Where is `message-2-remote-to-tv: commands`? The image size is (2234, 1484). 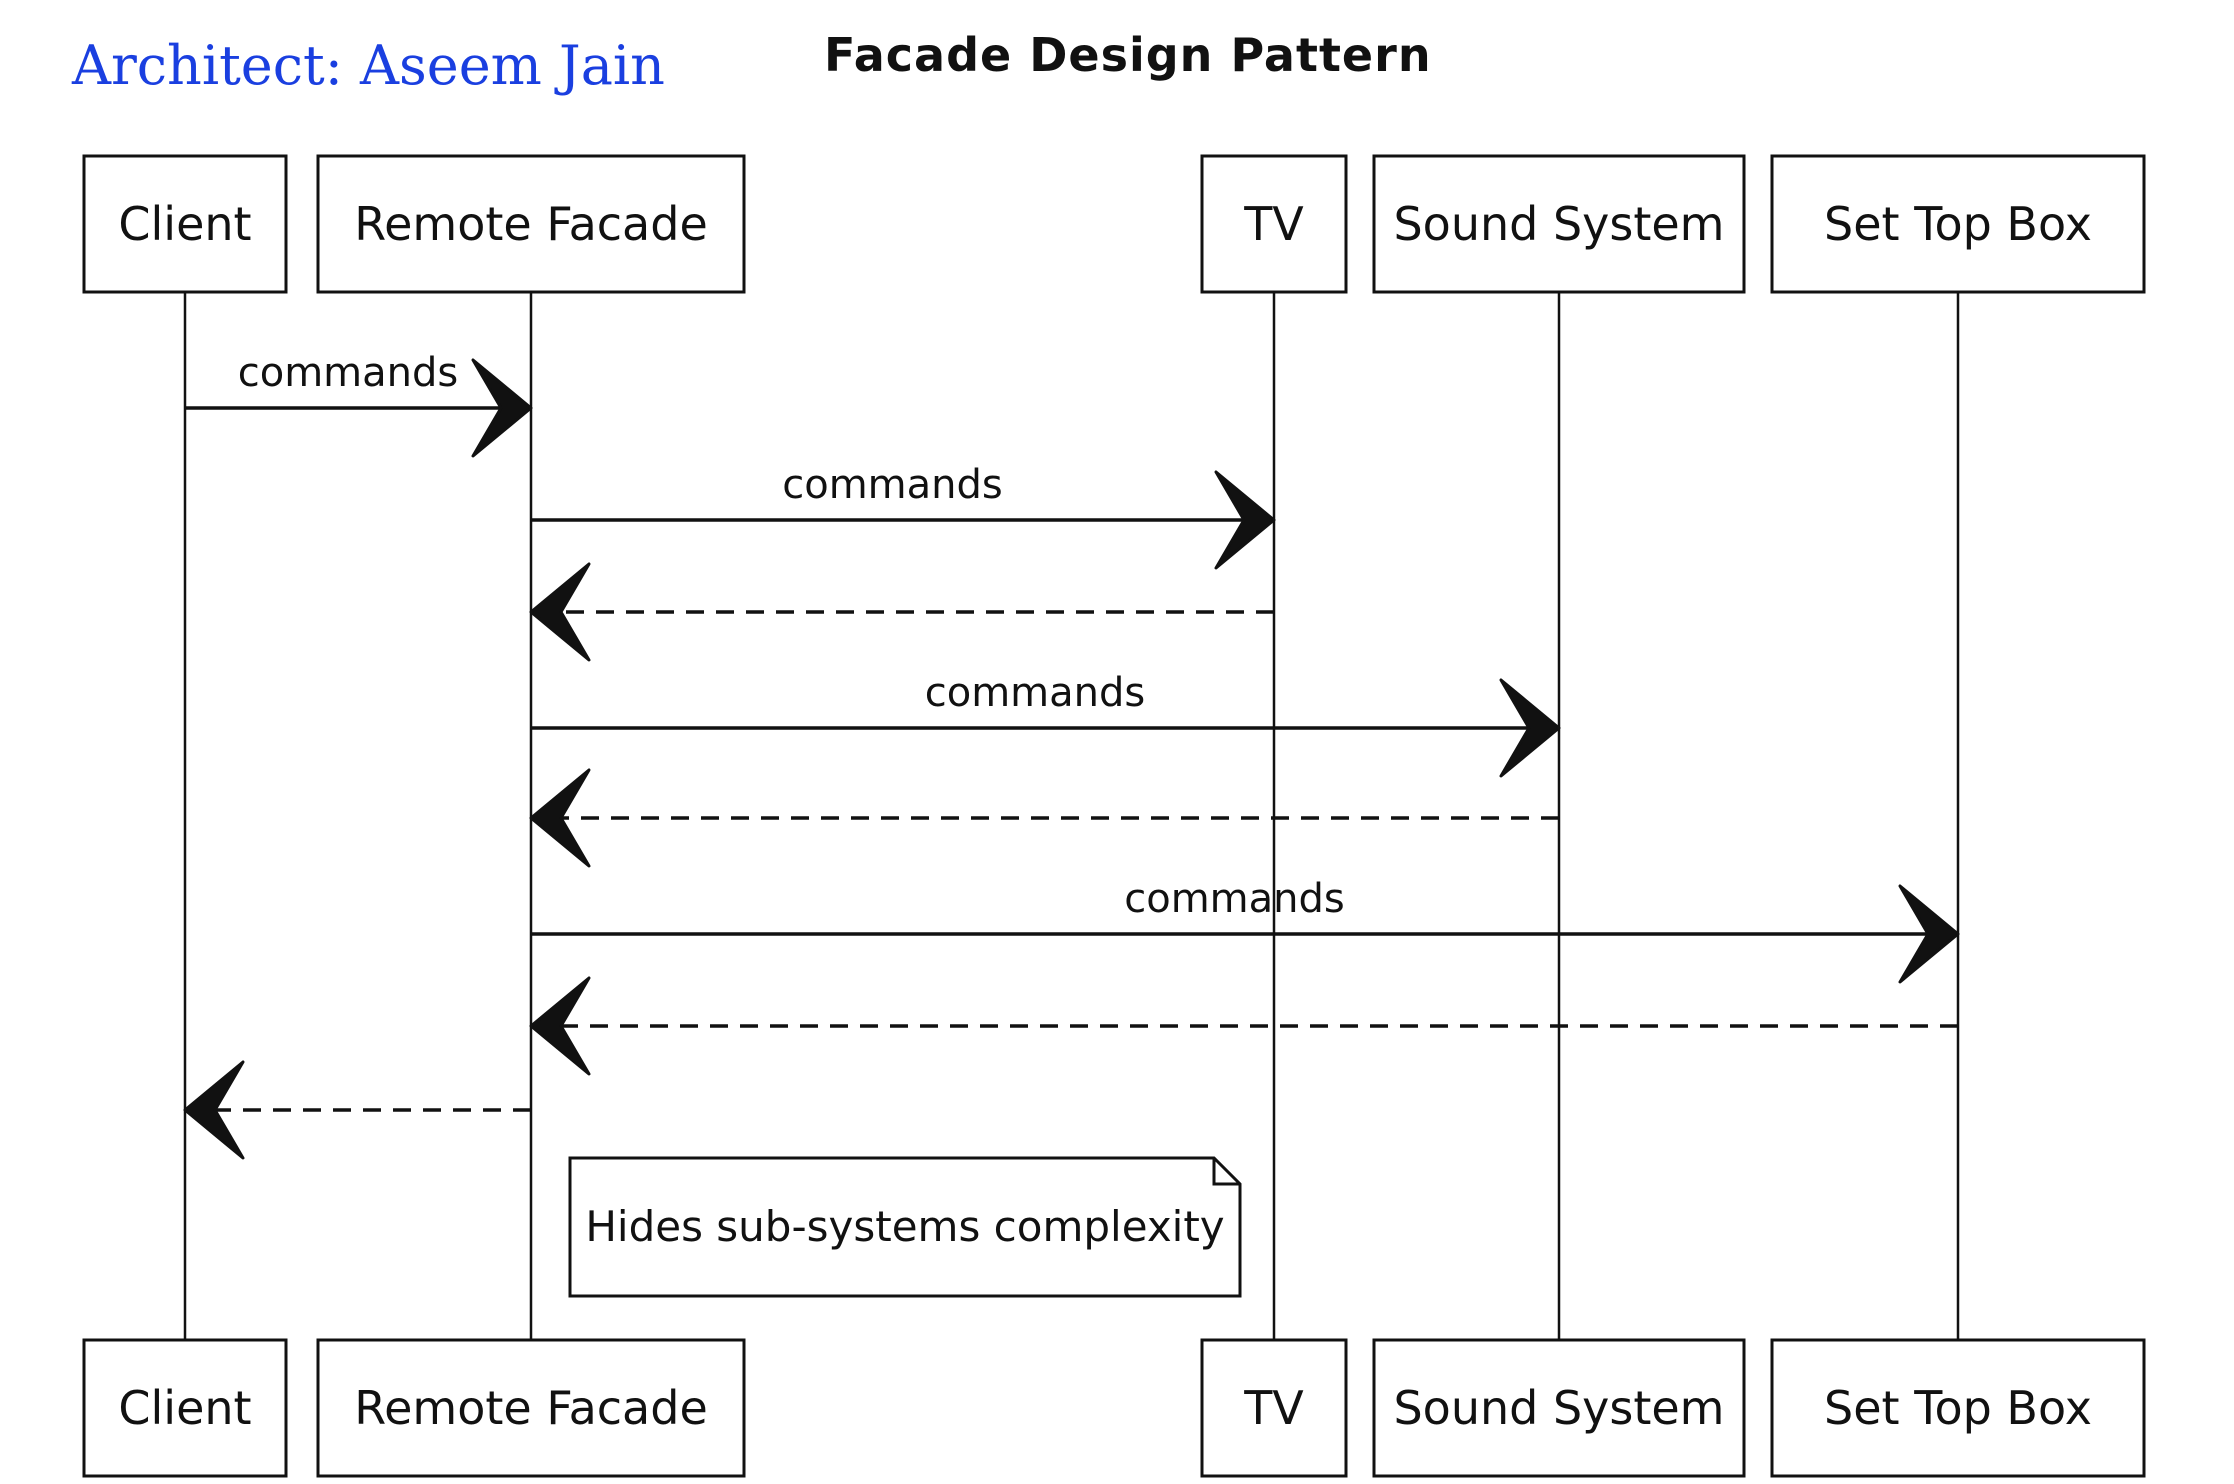
message-2-remote-to-tv: commands is located at coordinates (903, 516).